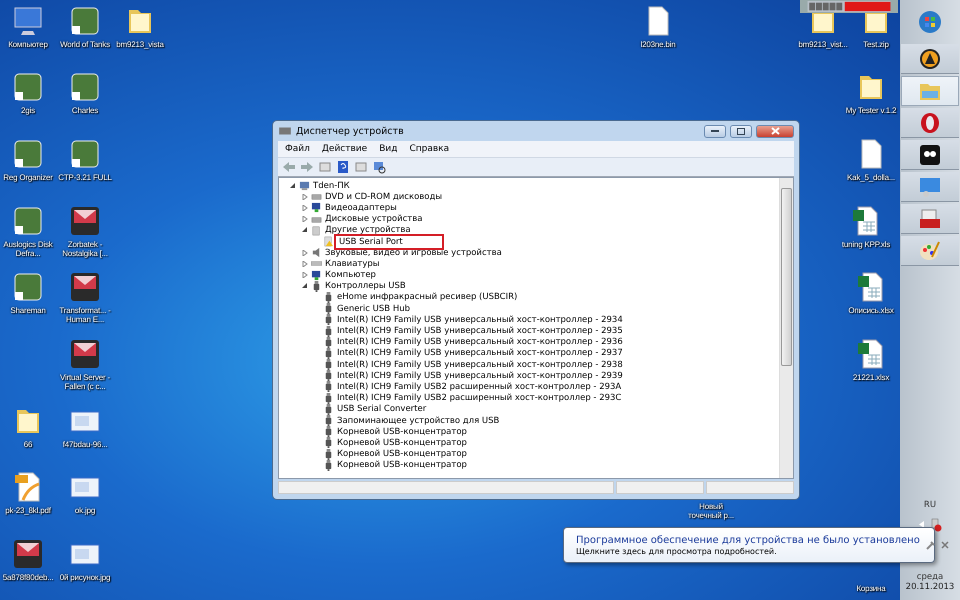 Image resolution: width=960 pixels, height=600 pixels. What do you see at coordinates (368, 230) in the screenshot?
I see `tree-item: Другие устройства` at bounding box center [368, 230].